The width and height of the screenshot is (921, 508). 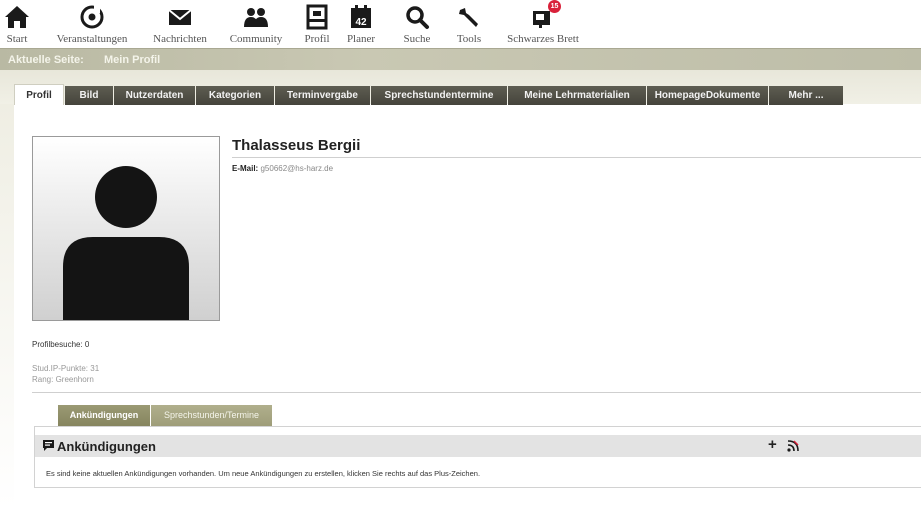 I want to click on tab-profil: Profil, so click(x=39, y=94).